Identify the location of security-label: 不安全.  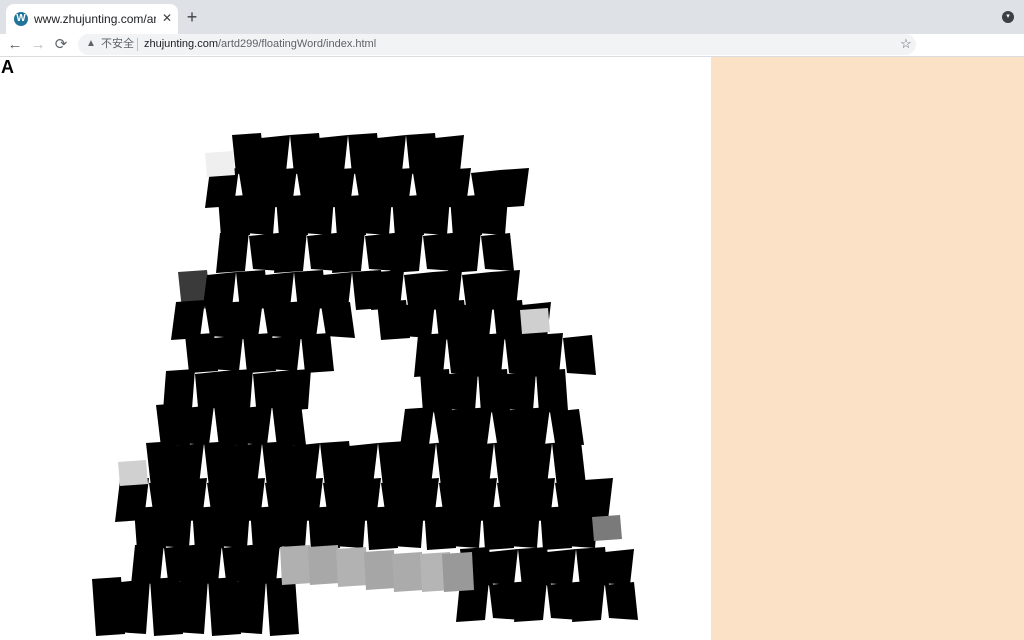
(117, 44).